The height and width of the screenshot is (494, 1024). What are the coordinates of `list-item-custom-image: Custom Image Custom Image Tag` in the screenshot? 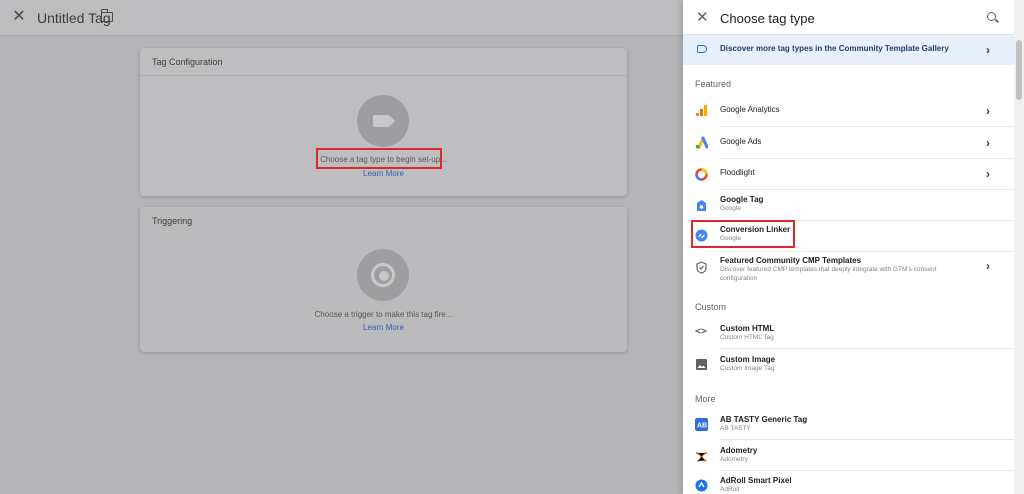 It's located at (848, 364).